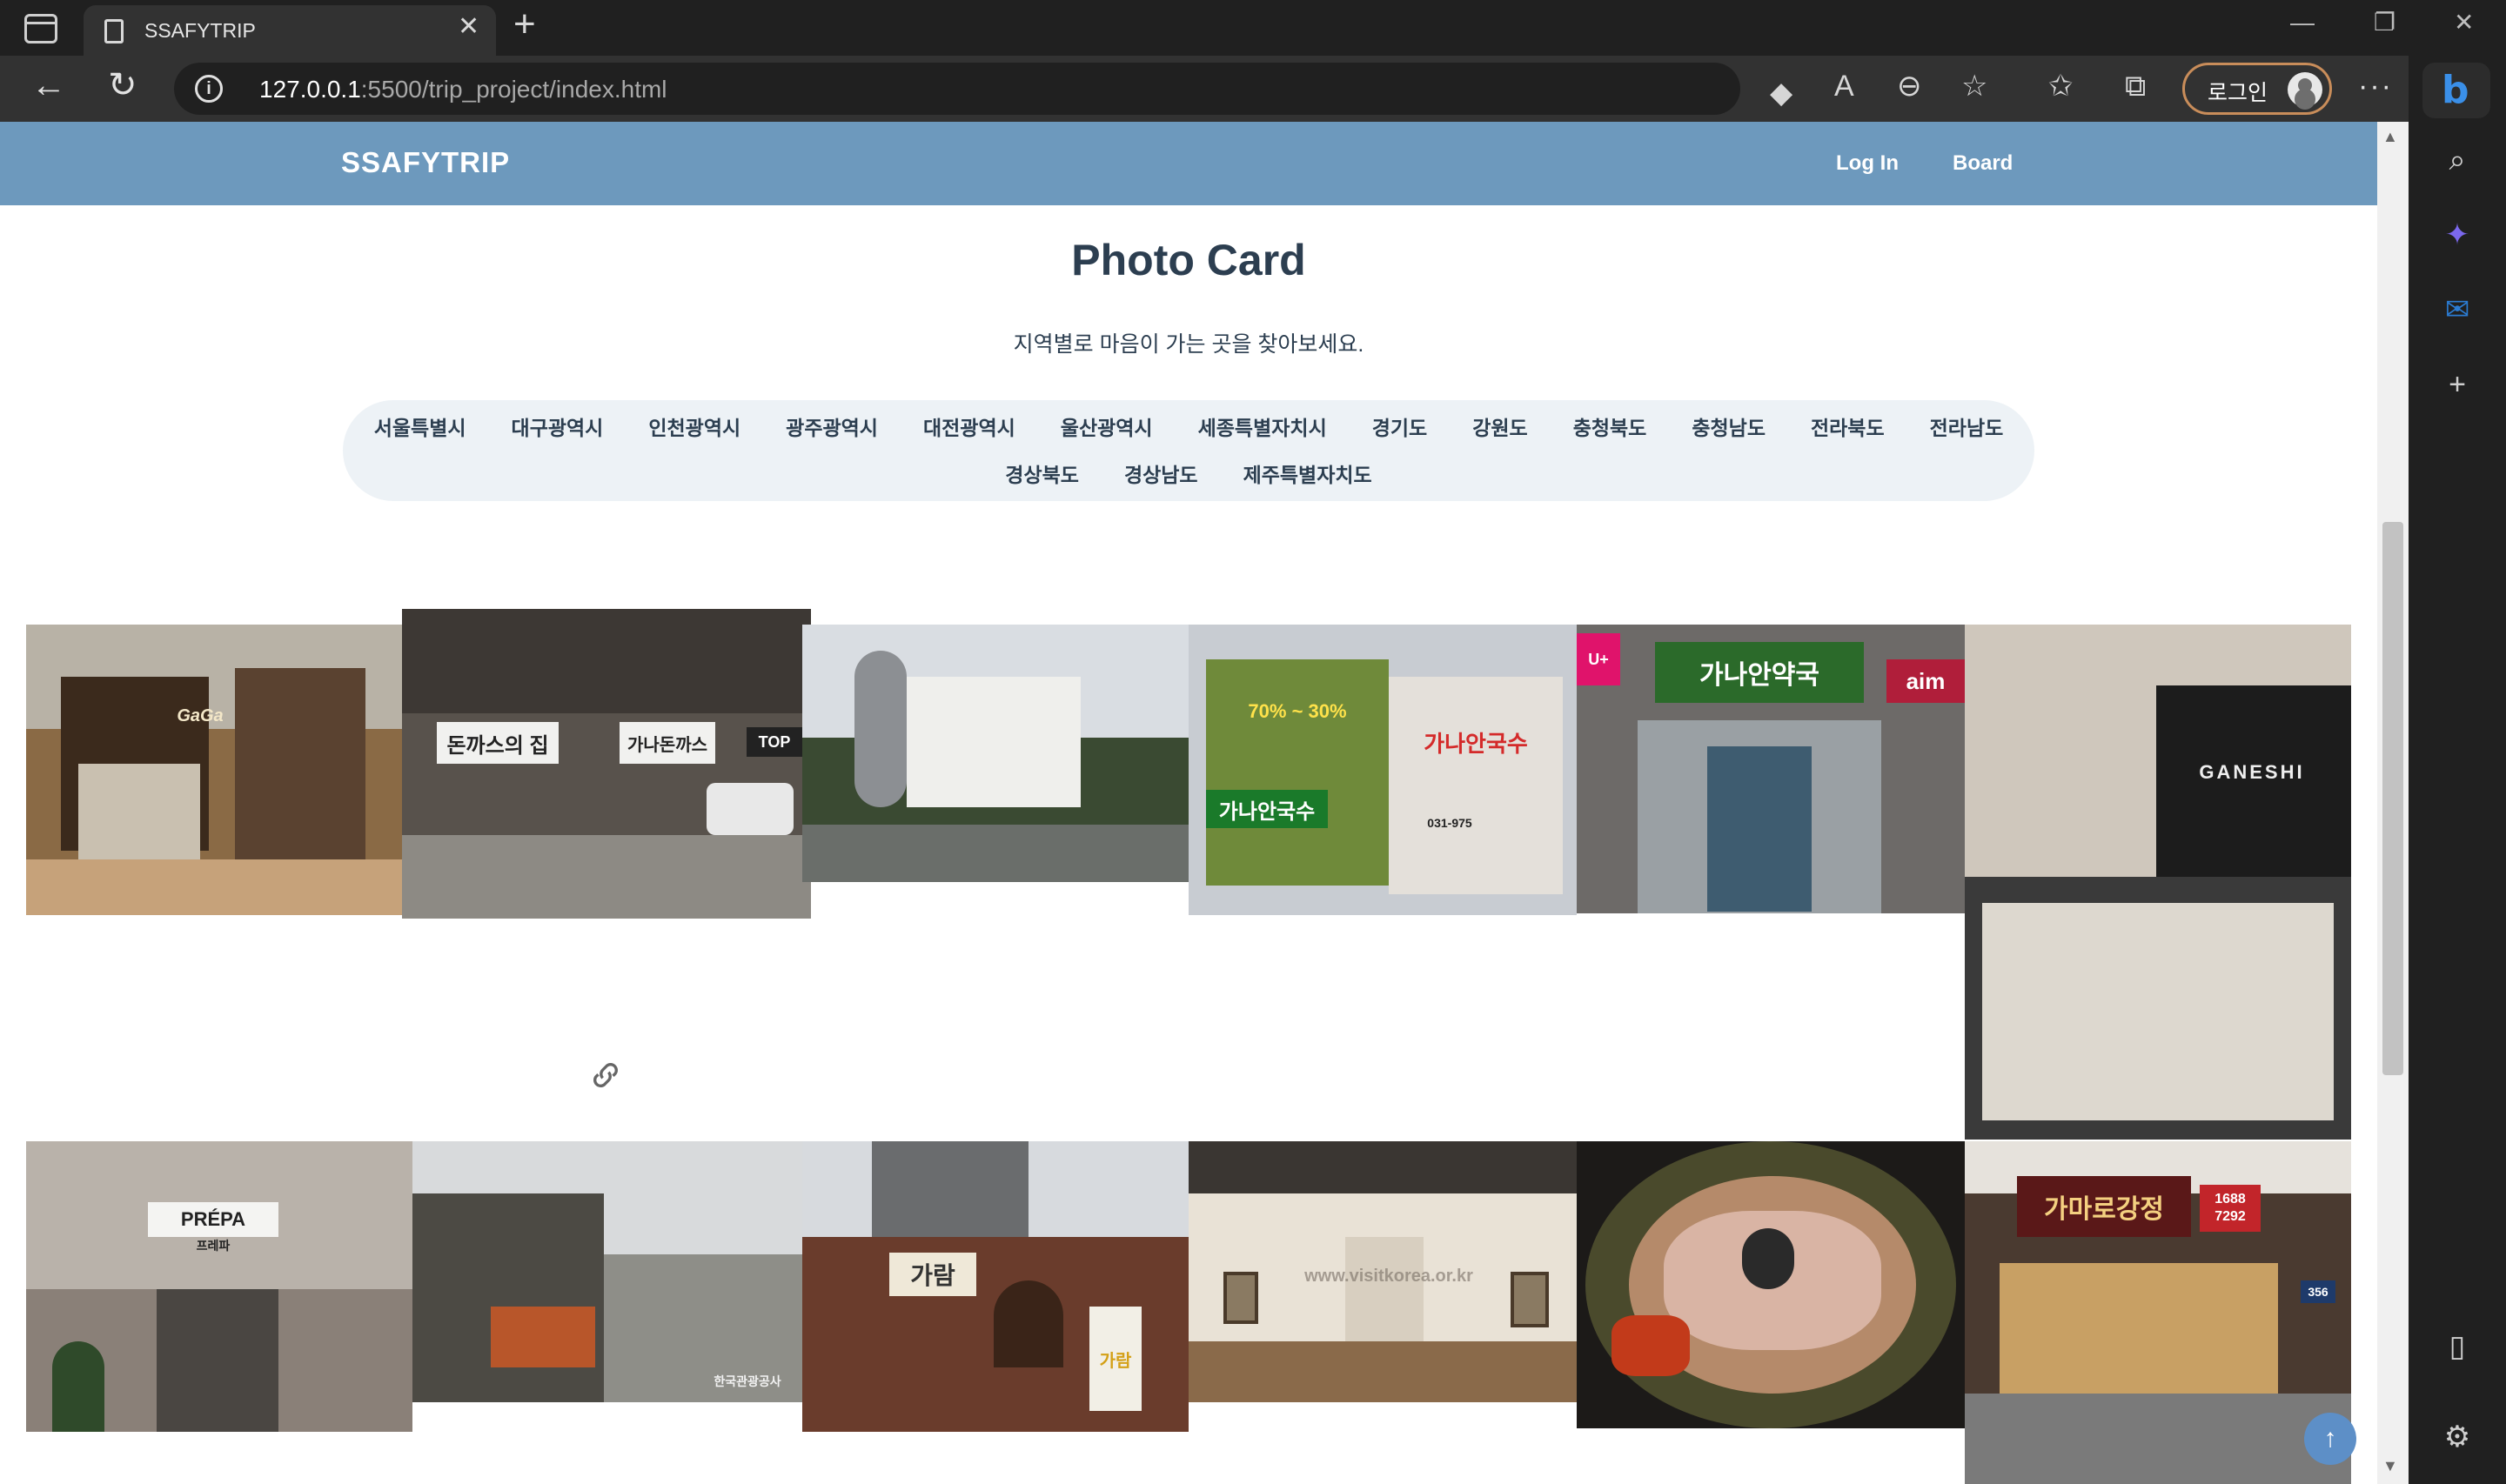 Image resolution: width=2506 pixels, height=1484 pixels. I want to click on search-icon: ⌕, so click(2457, 160).